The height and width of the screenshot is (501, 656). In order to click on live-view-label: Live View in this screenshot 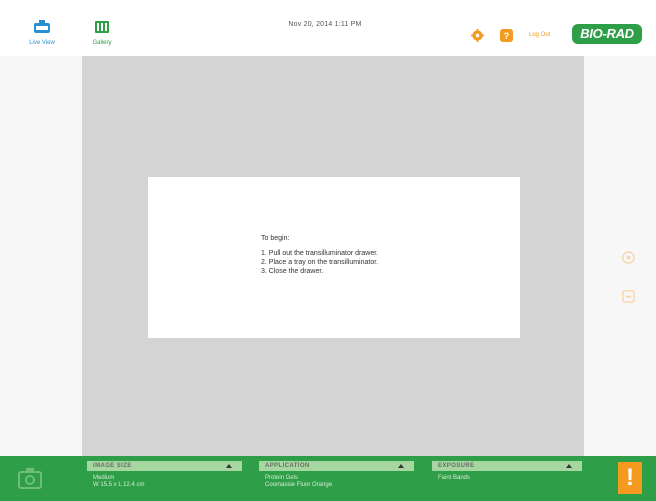, I will do `click(42, 43)`.